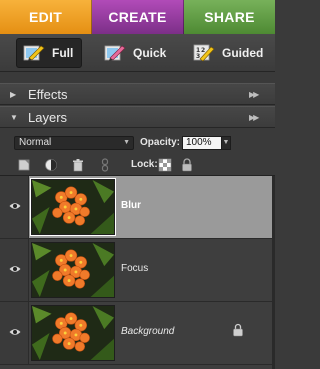 This screenshot has width=320, height=369. I want to click on guided-edit-button: 1 2 3 Guided, so click(228, 53).